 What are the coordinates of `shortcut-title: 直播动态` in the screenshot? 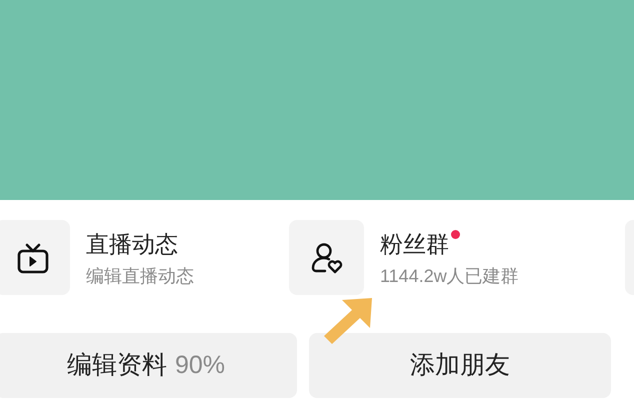 It's located at (132, 244).